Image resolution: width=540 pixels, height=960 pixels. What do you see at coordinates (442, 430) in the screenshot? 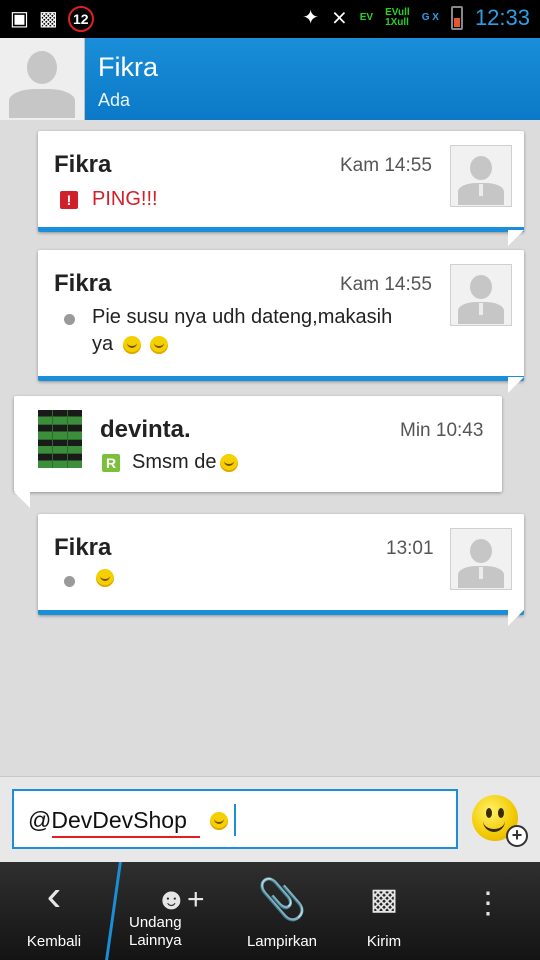
I see `message-time: Min 10:43` at bounding box center [442, 430].